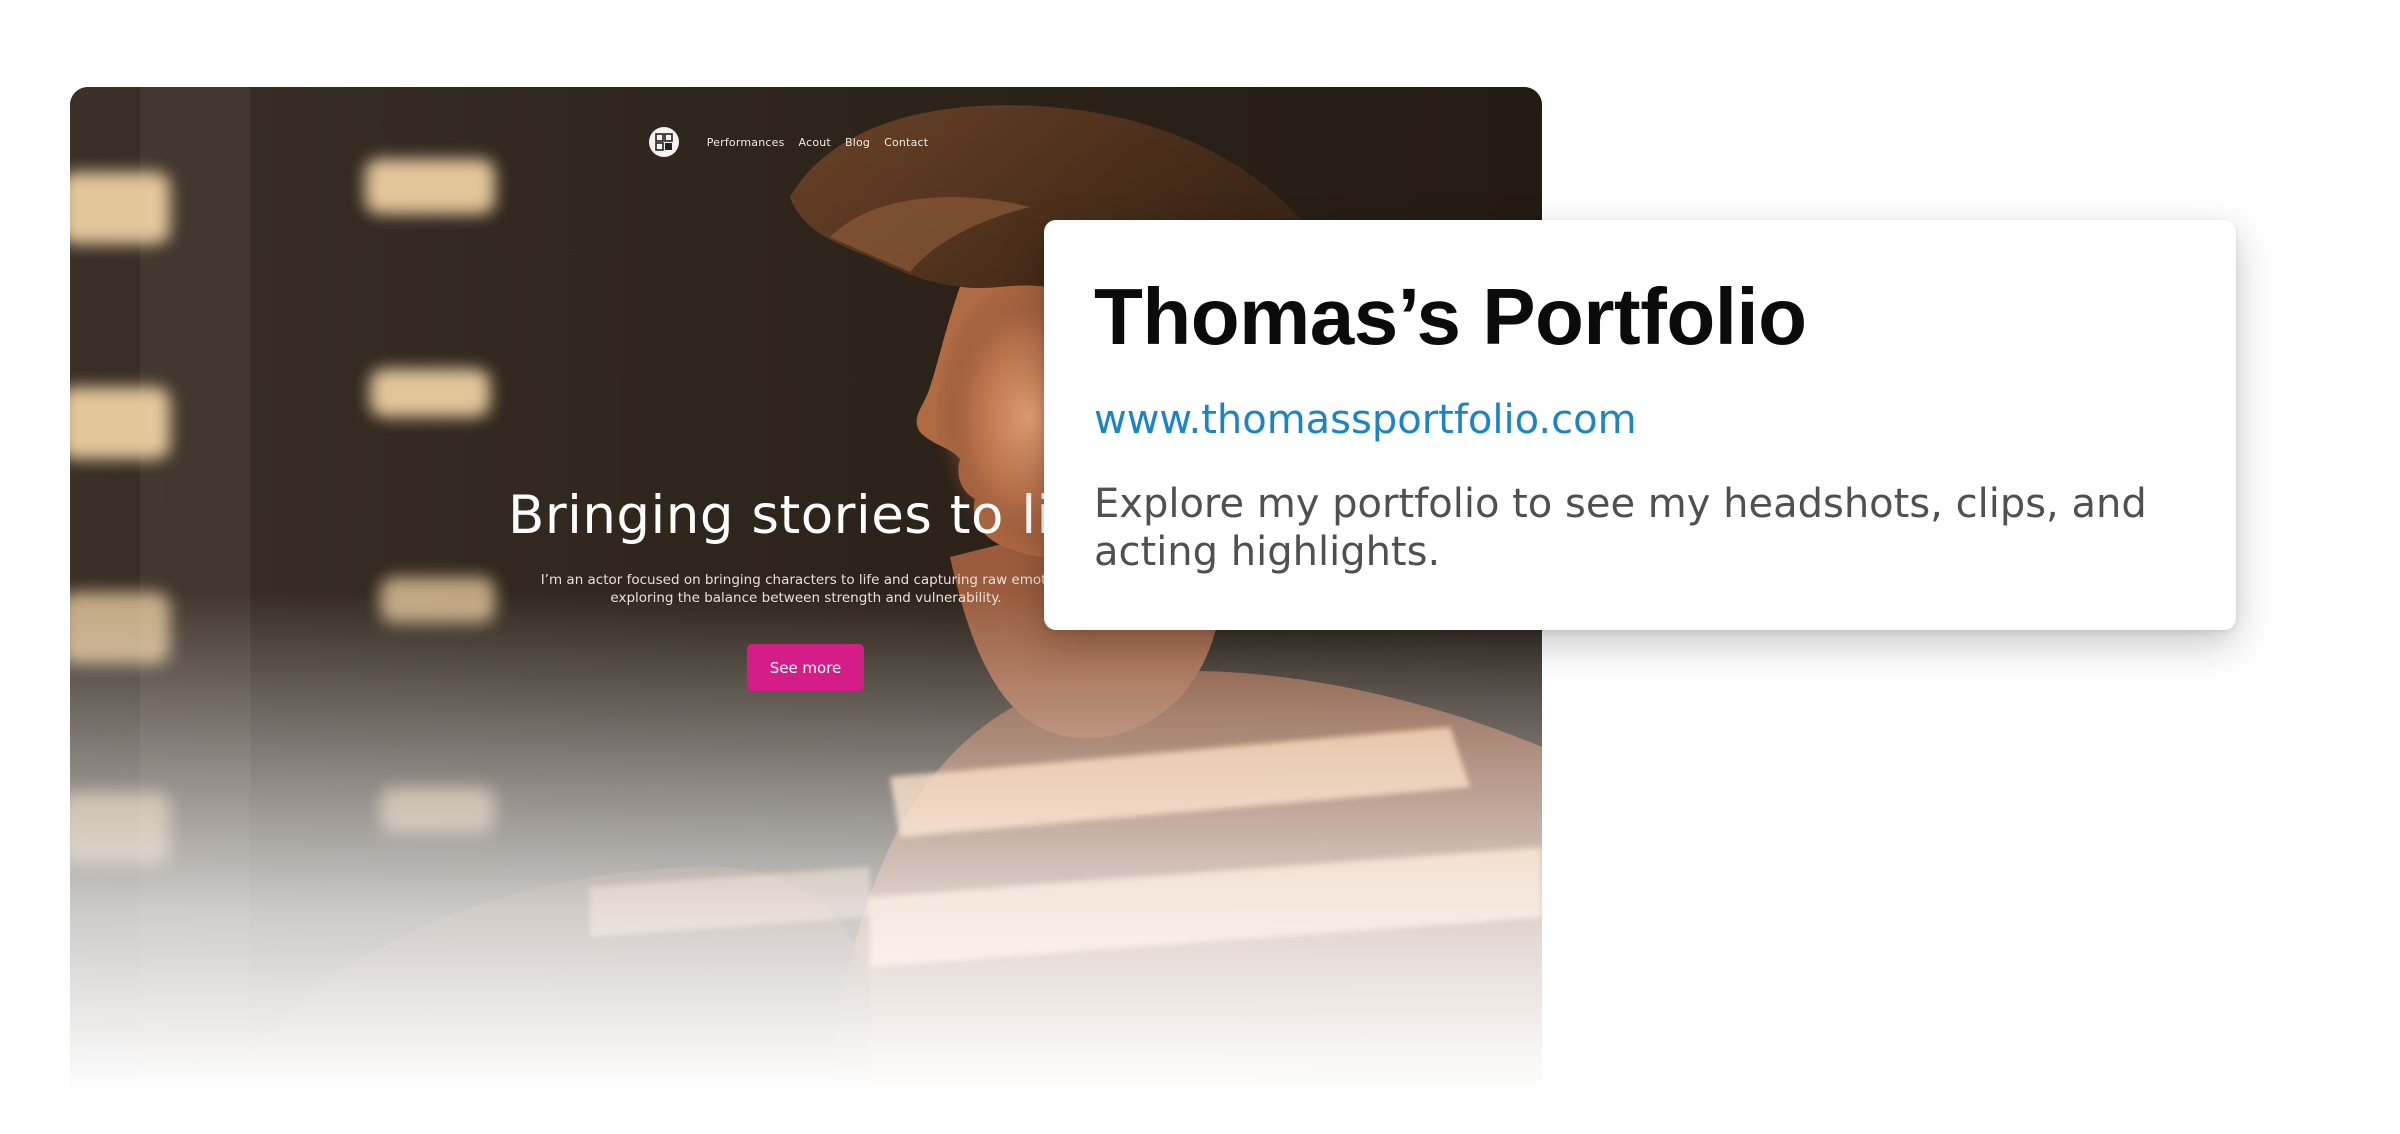 The image size is (2400, 1134). Describe the element at coordinates (746, 142) in the screenshot. I see `nav-link-performances: Performances` at that location.